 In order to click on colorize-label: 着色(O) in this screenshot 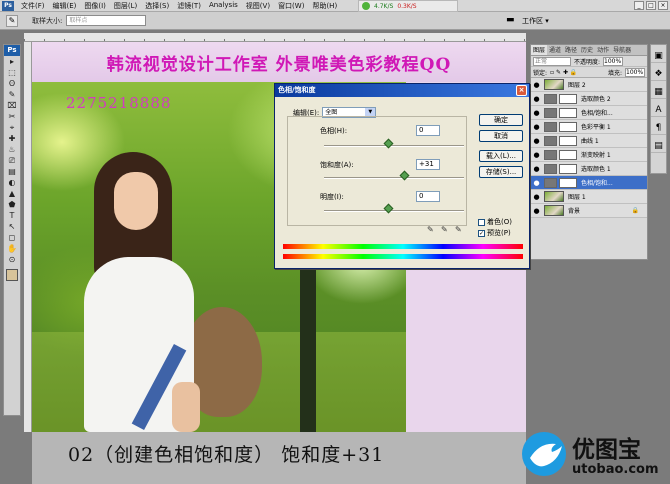, I will do `click(499, 222)`.